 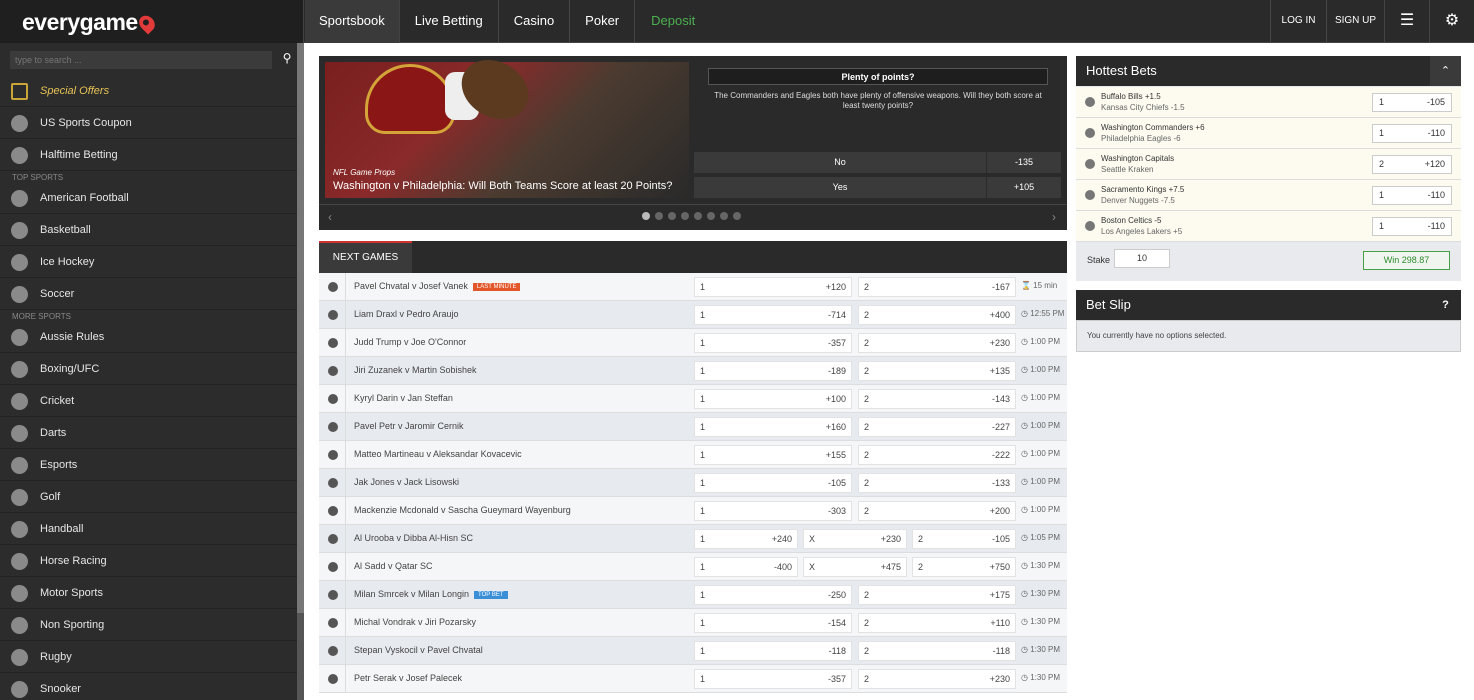 I want to click on sidebar-item-esports: Esports, so click(x=148, y=465).